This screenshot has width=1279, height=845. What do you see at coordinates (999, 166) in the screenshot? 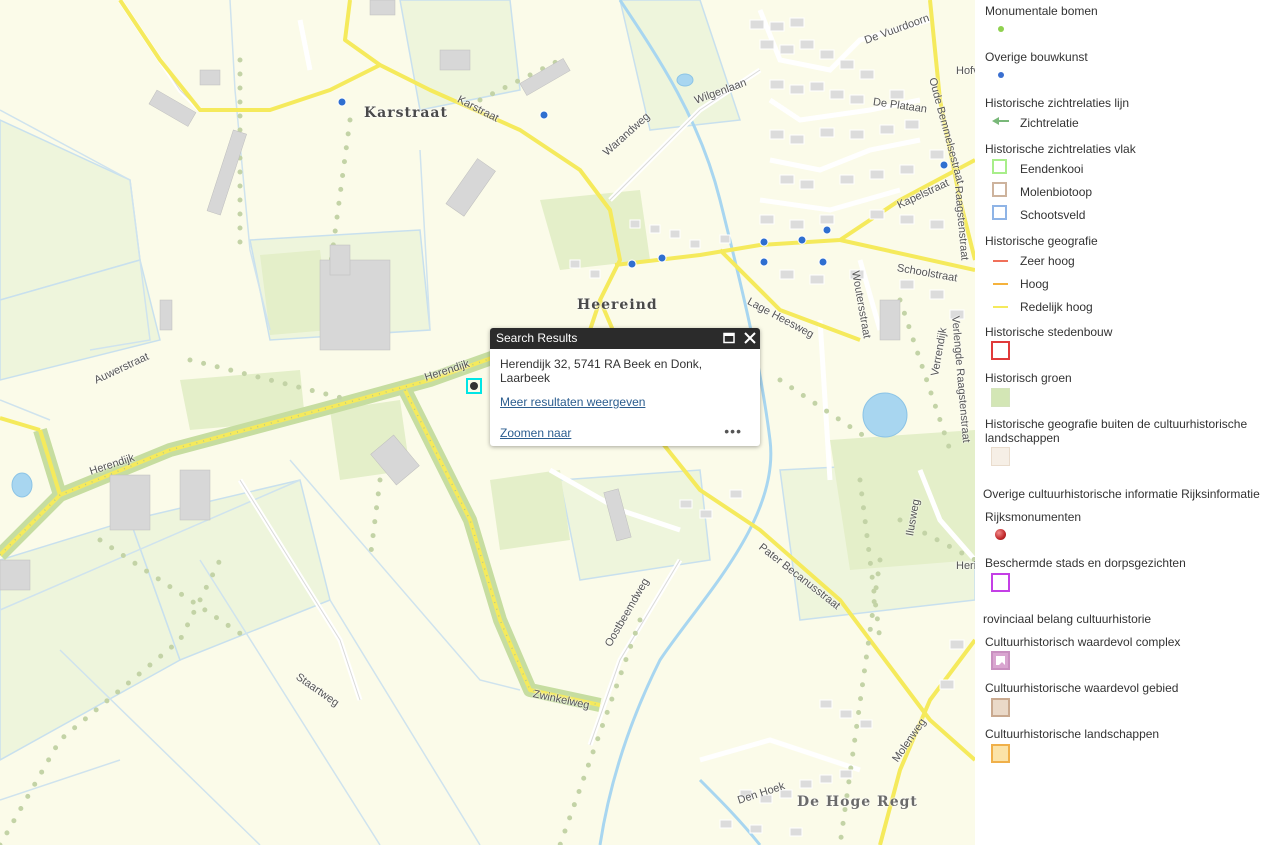
I see `eendenkooi-swatch` at bounding box center [999, 166].